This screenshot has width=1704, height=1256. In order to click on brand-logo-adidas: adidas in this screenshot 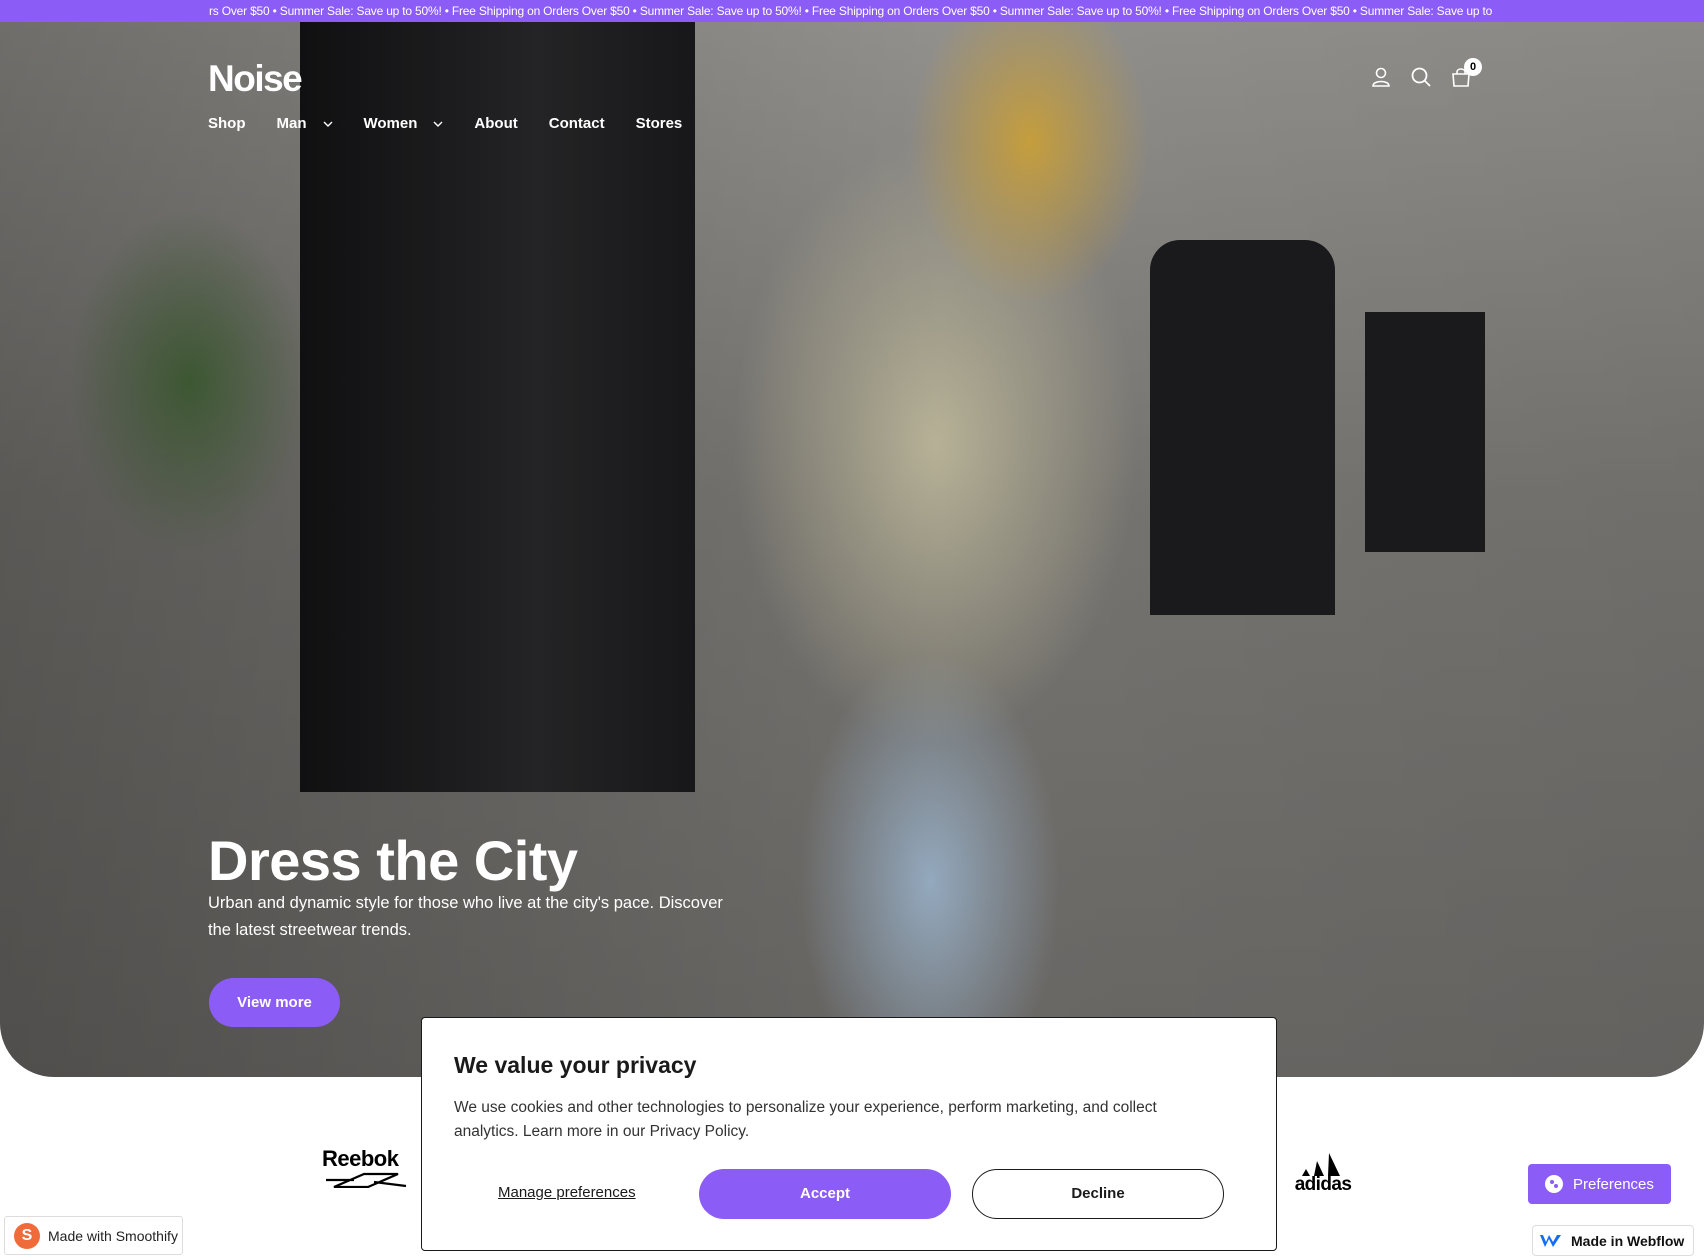, I will do `click(1323, 1172)`.